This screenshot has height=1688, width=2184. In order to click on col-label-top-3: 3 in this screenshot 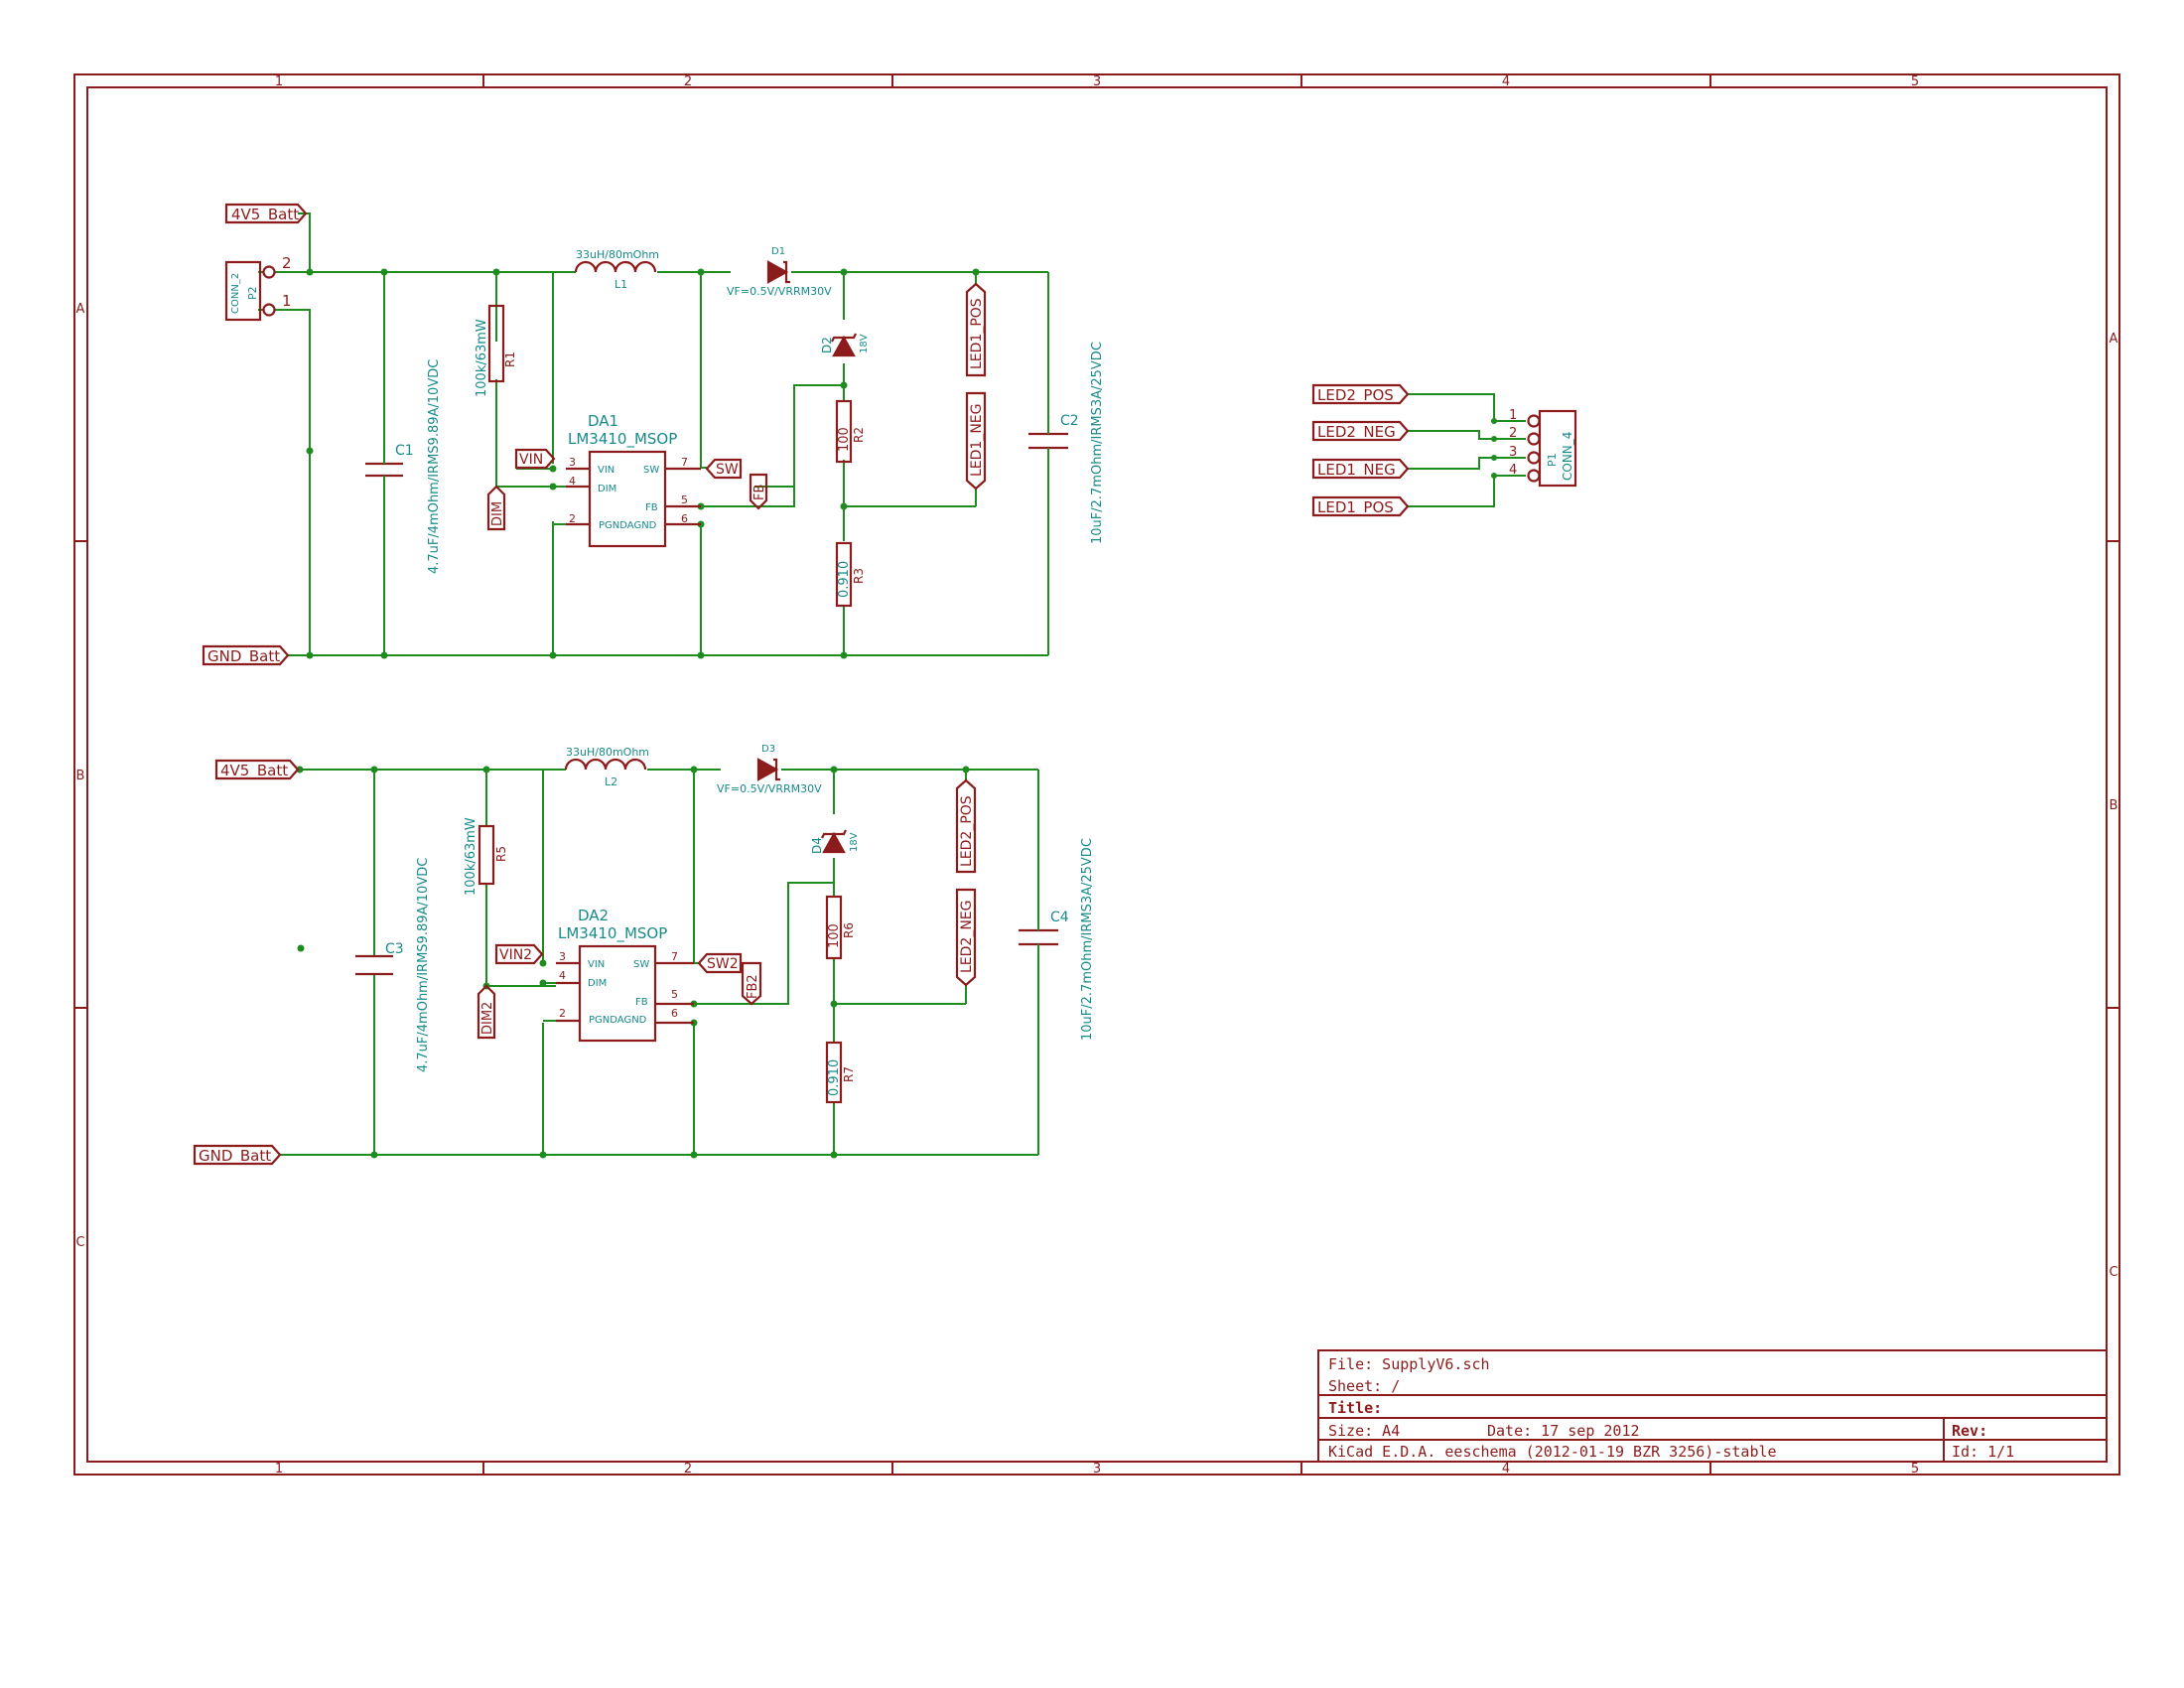, I will do `click(1097, 81)`.